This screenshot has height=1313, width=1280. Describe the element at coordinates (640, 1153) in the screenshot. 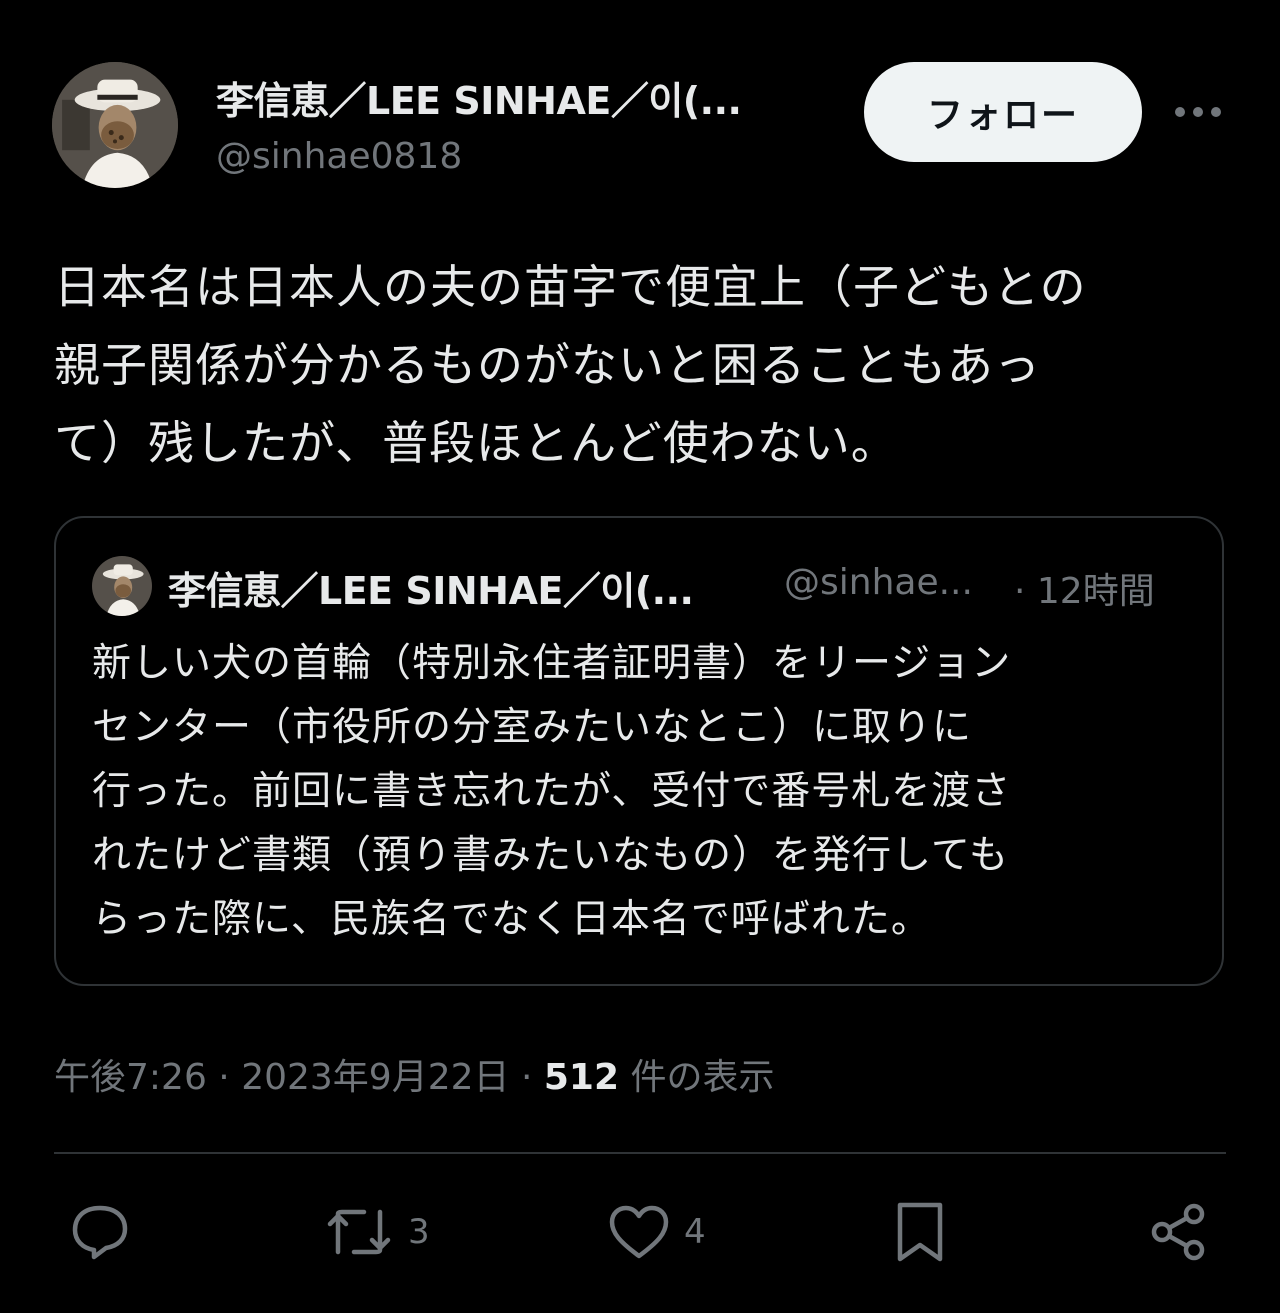

I see `divider` at that location.